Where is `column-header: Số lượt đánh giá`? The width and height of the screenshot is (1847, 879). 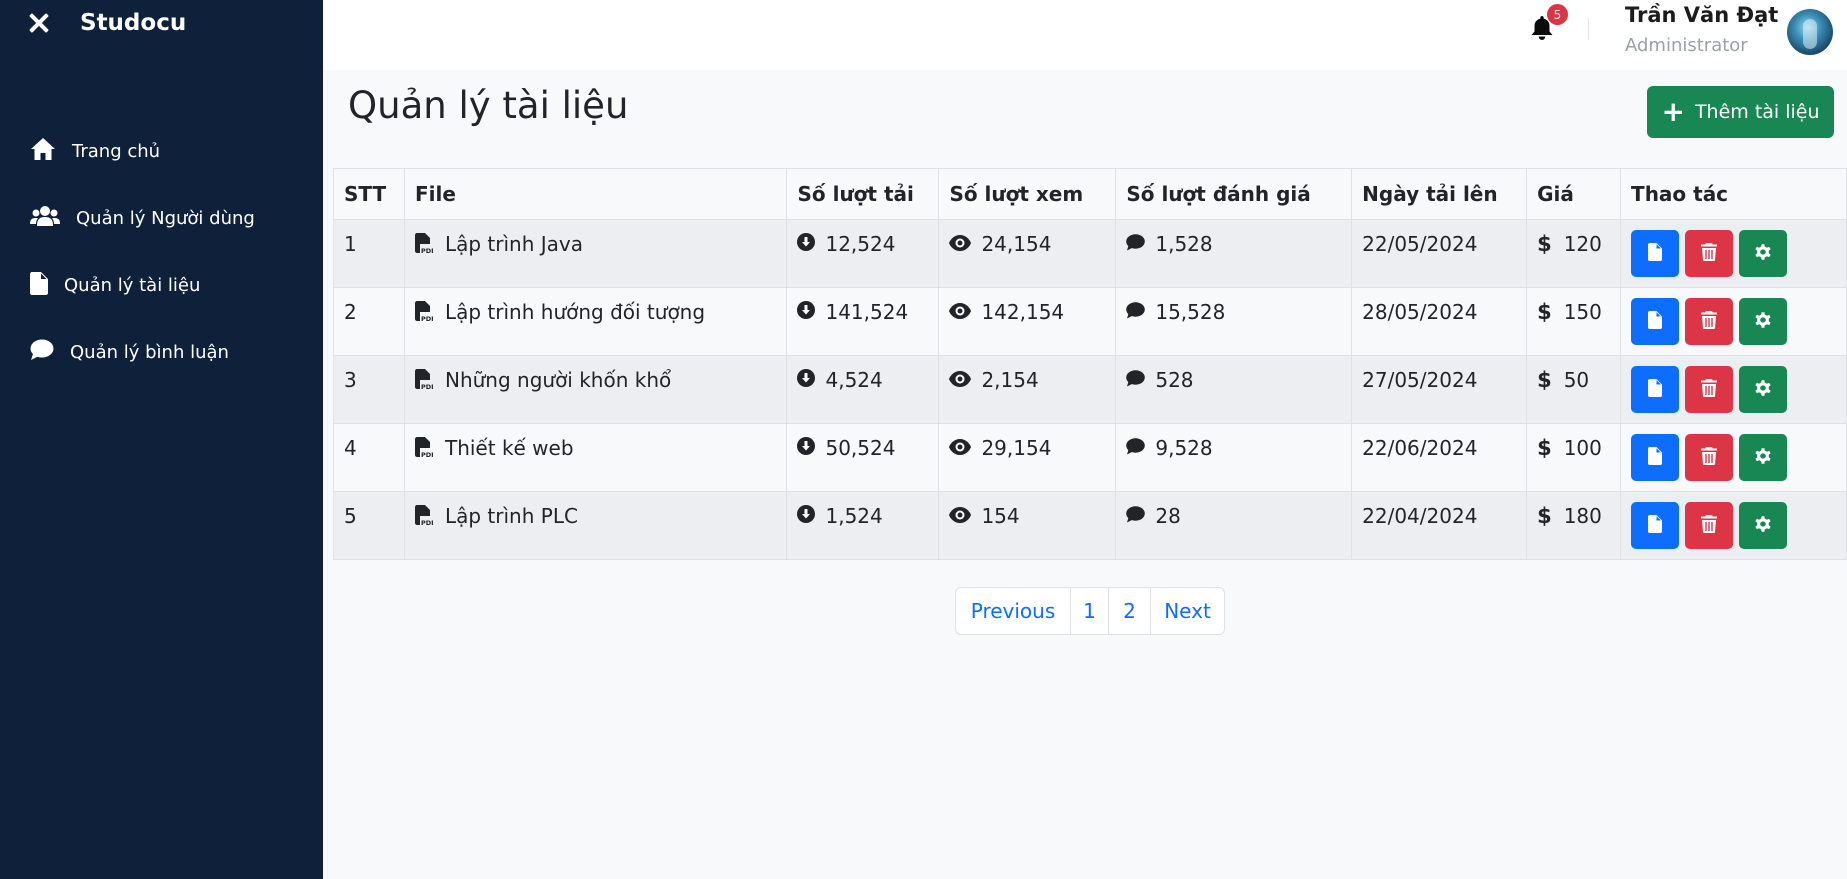 column-header: Số lượt đánh giá is located at coordinates (1234, 194).